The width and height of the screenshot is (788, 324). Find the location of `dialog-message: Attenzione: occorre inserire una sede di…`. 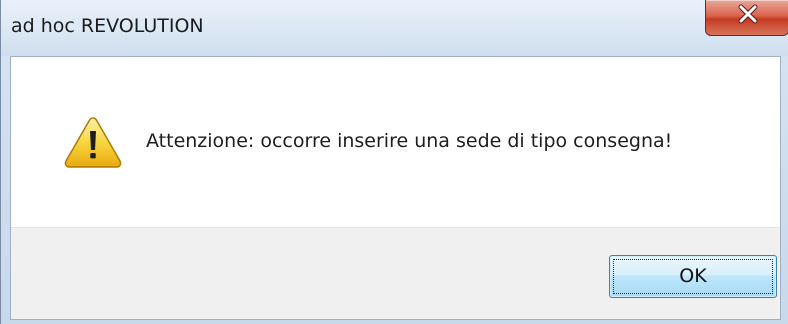

dialog-message: Attenzione: occorre inserire una sede di… is located at coordinates (409, 141).